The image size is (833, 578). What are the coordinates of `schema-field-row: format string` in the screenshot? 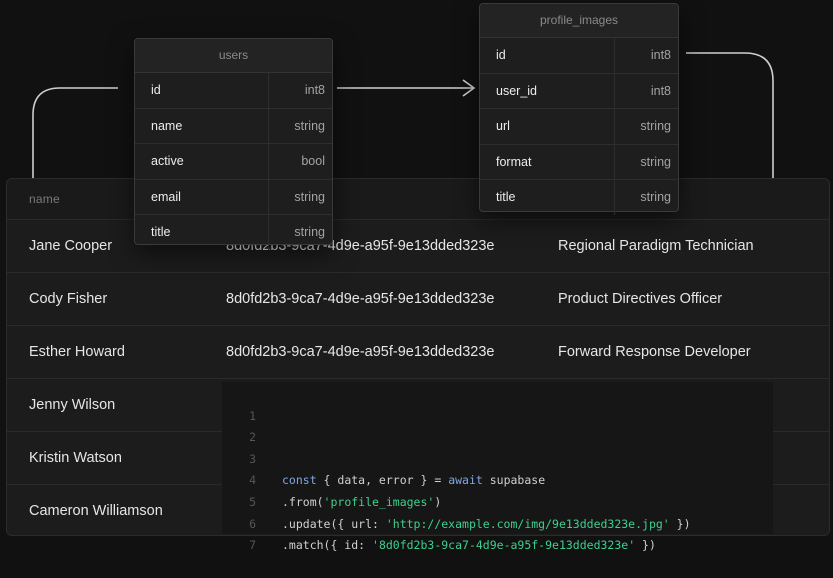 It's located at (579, 162).